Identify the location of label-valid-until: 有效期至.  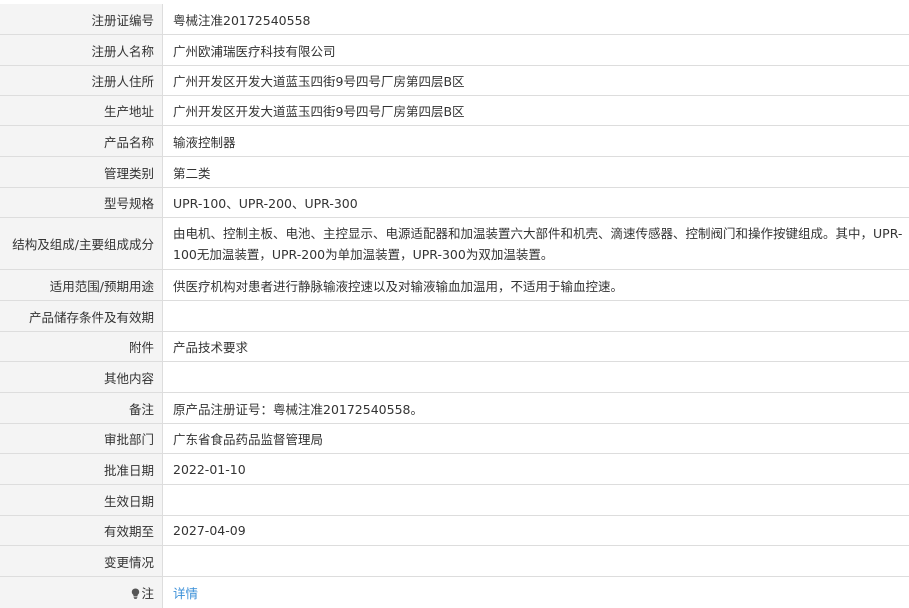
(81, 530).